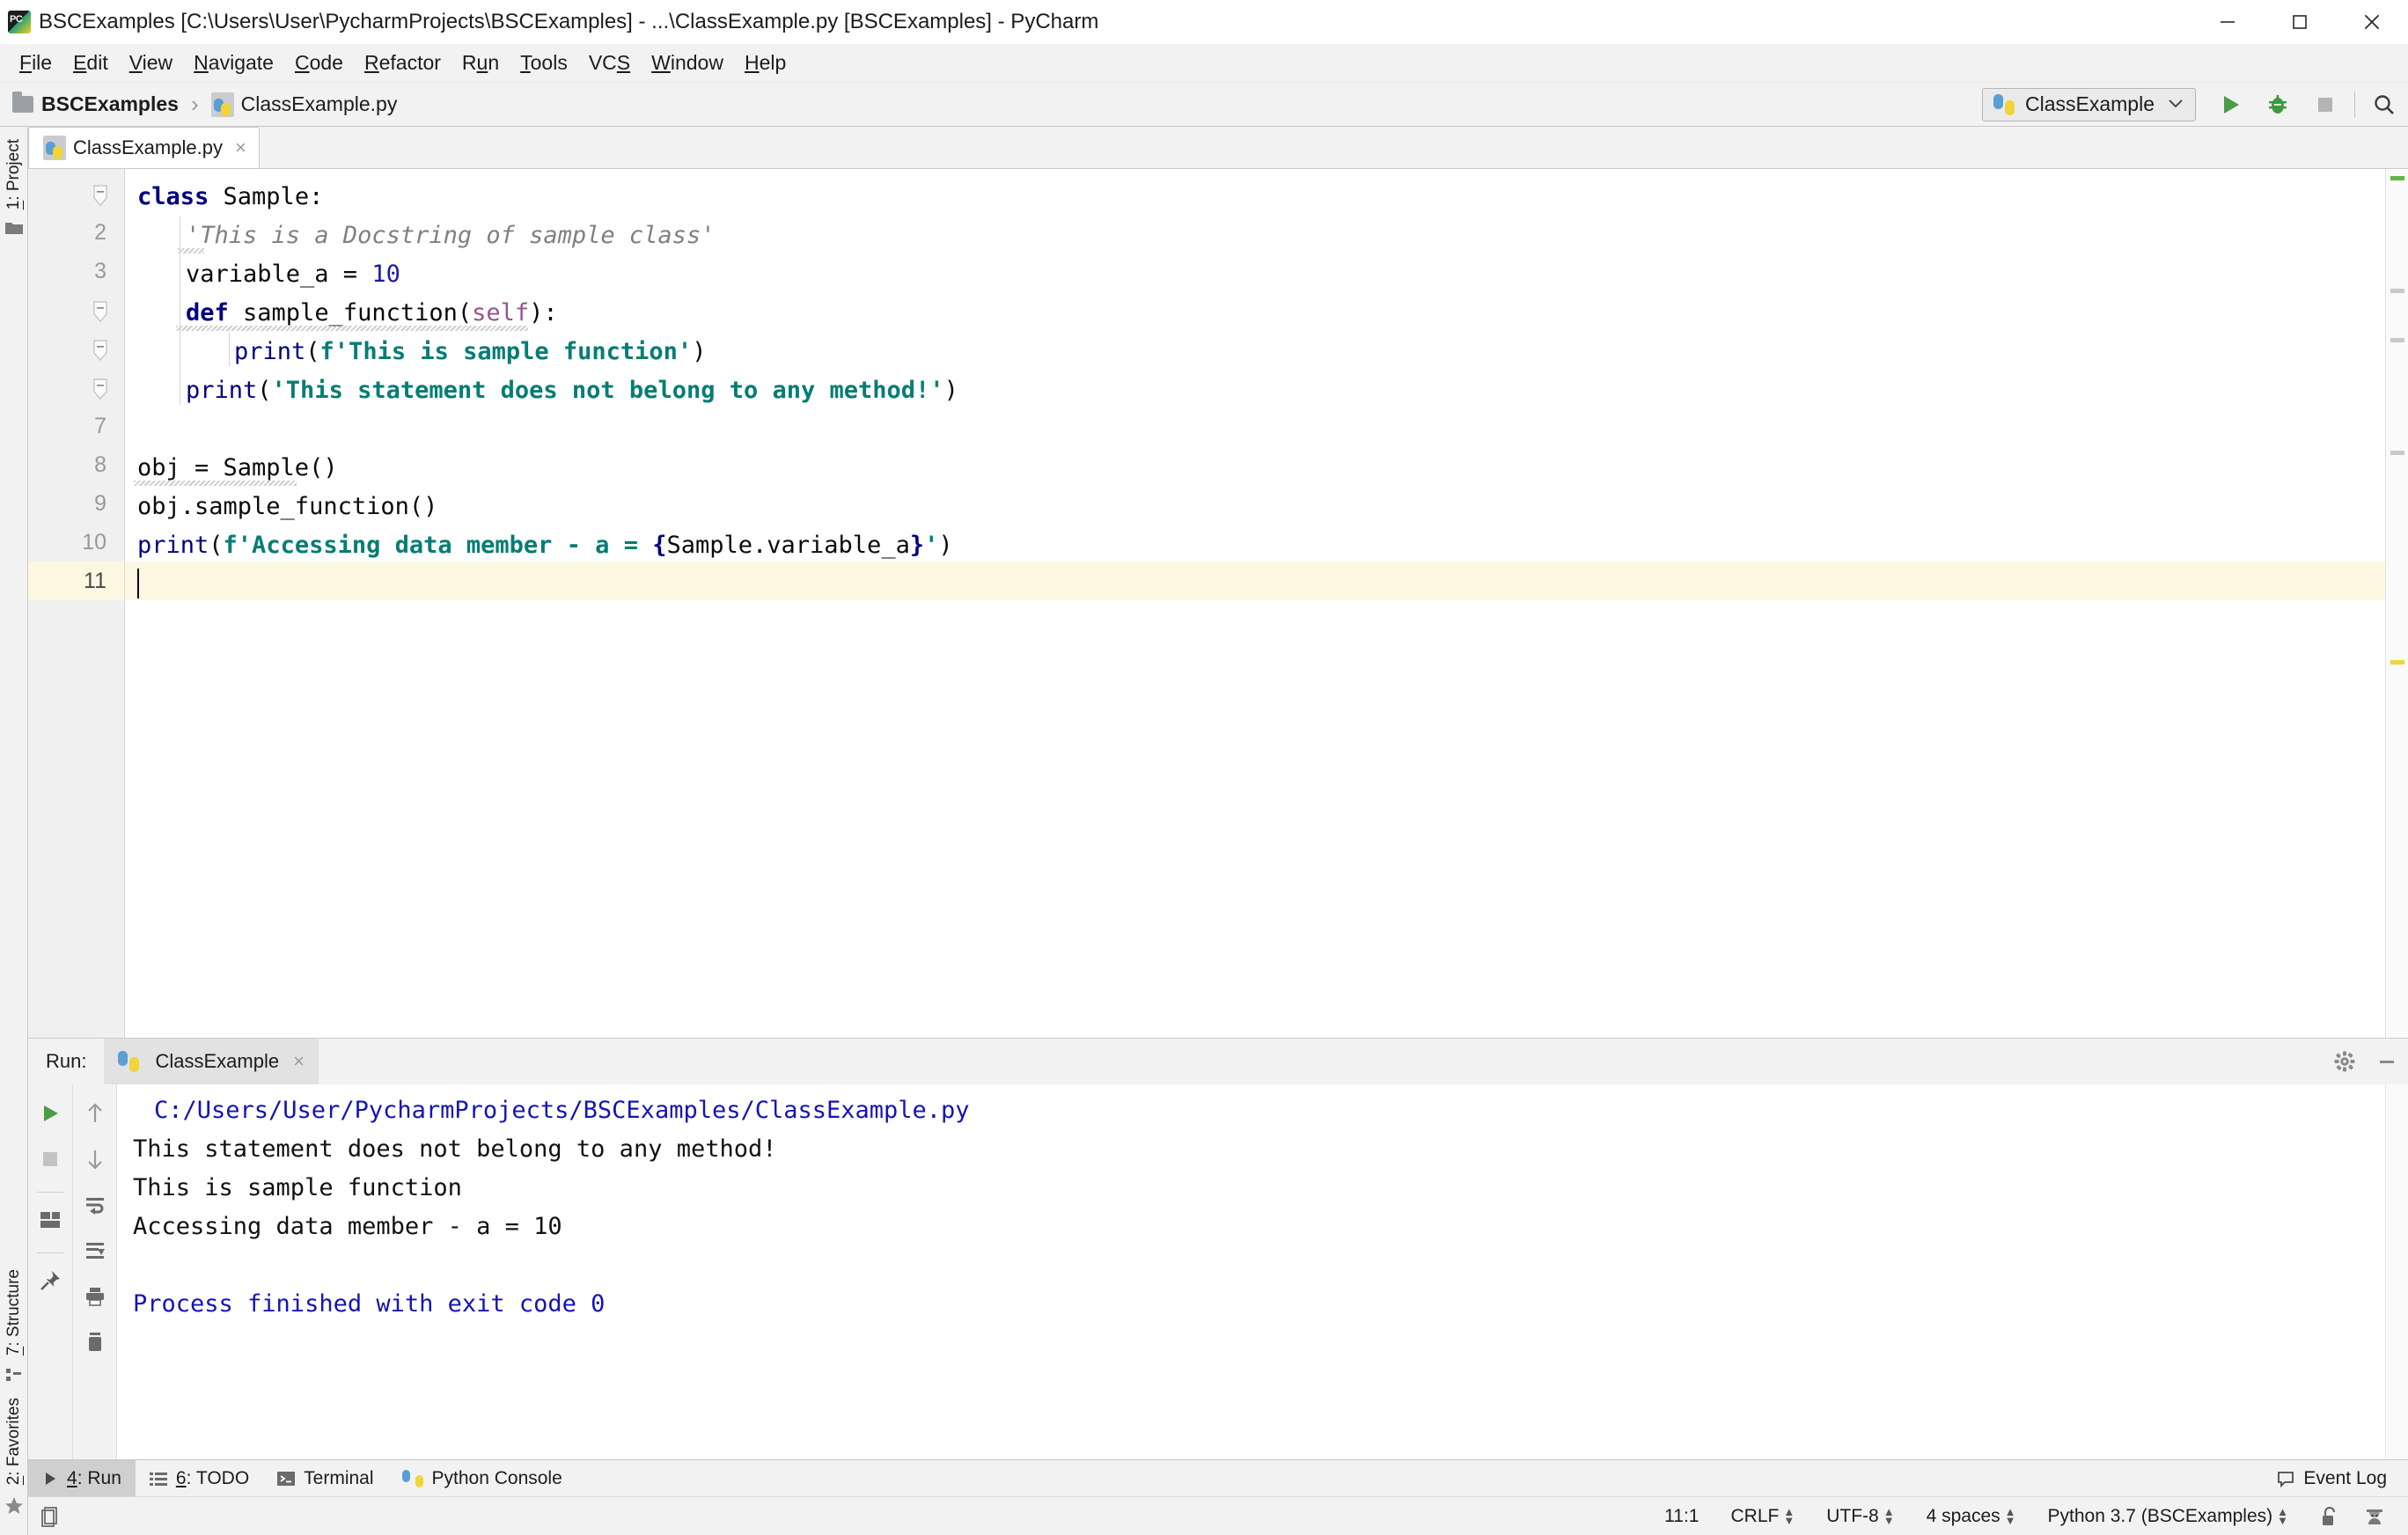  I want to click on sidebar-item-favorites: 2: Favorites, so click(14, 1441).